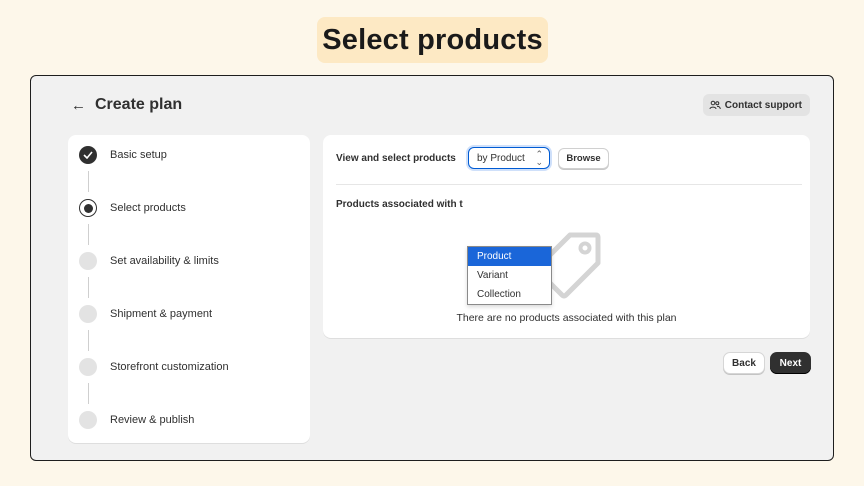 The image size is (864, 486). Describe the element at coordinates (88, 155) in the screenshot. I see `check-circle-icon` at that location.